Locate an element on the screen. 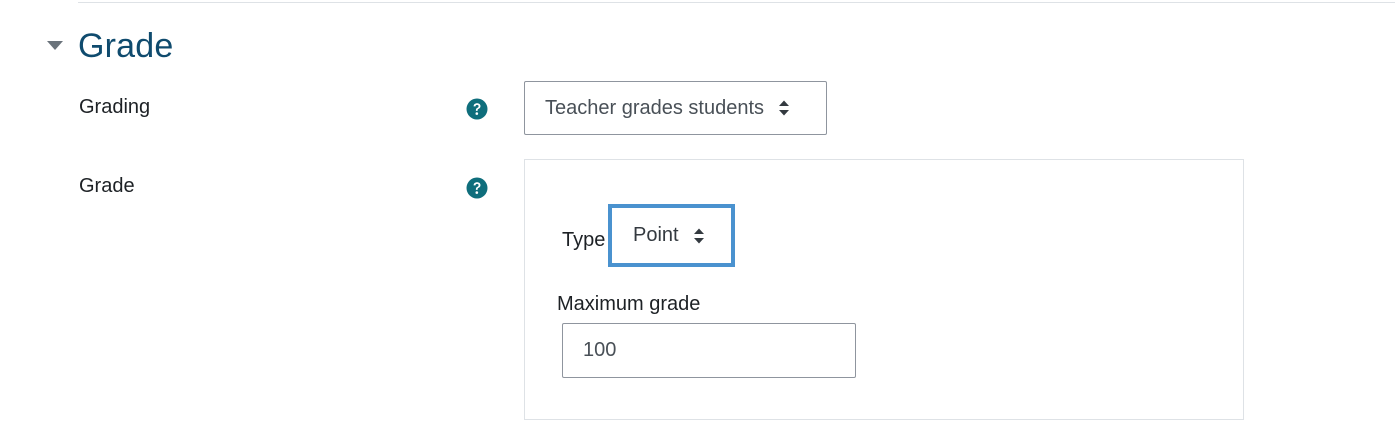 This screenshot has height=442, width=1395. maximum-grade-label: Maximum grade is located at coordinates (629, 304).